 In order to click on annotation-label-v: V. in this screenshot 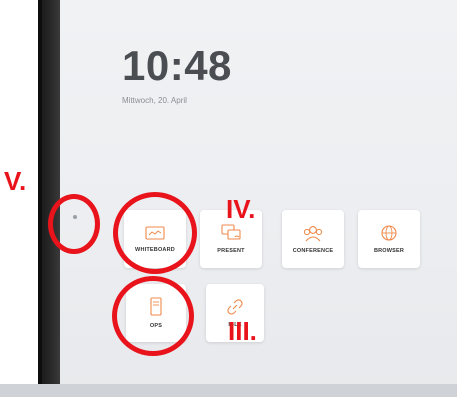, I will do `click(15, 181)`.